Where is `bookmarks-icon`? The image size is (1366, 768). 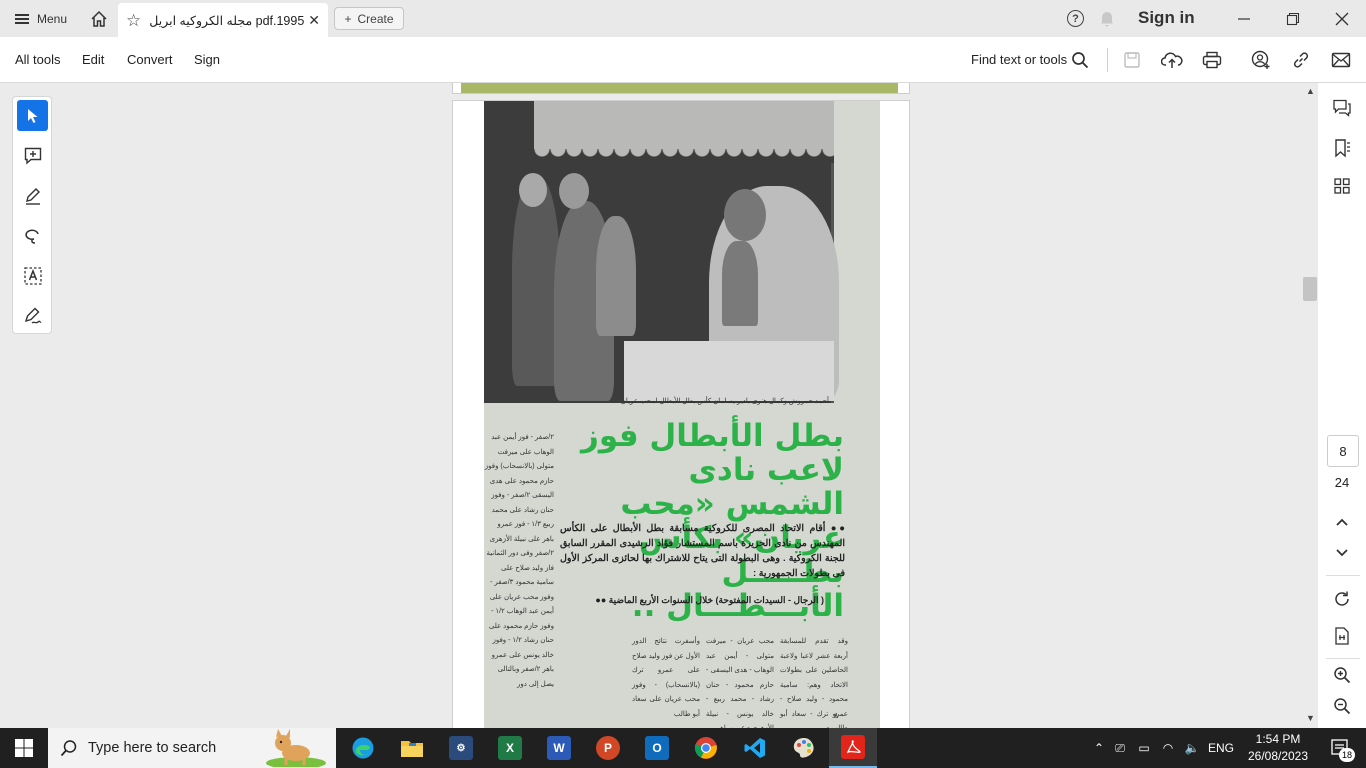
bookmarks-icon is located at coordinates (1342, 148).